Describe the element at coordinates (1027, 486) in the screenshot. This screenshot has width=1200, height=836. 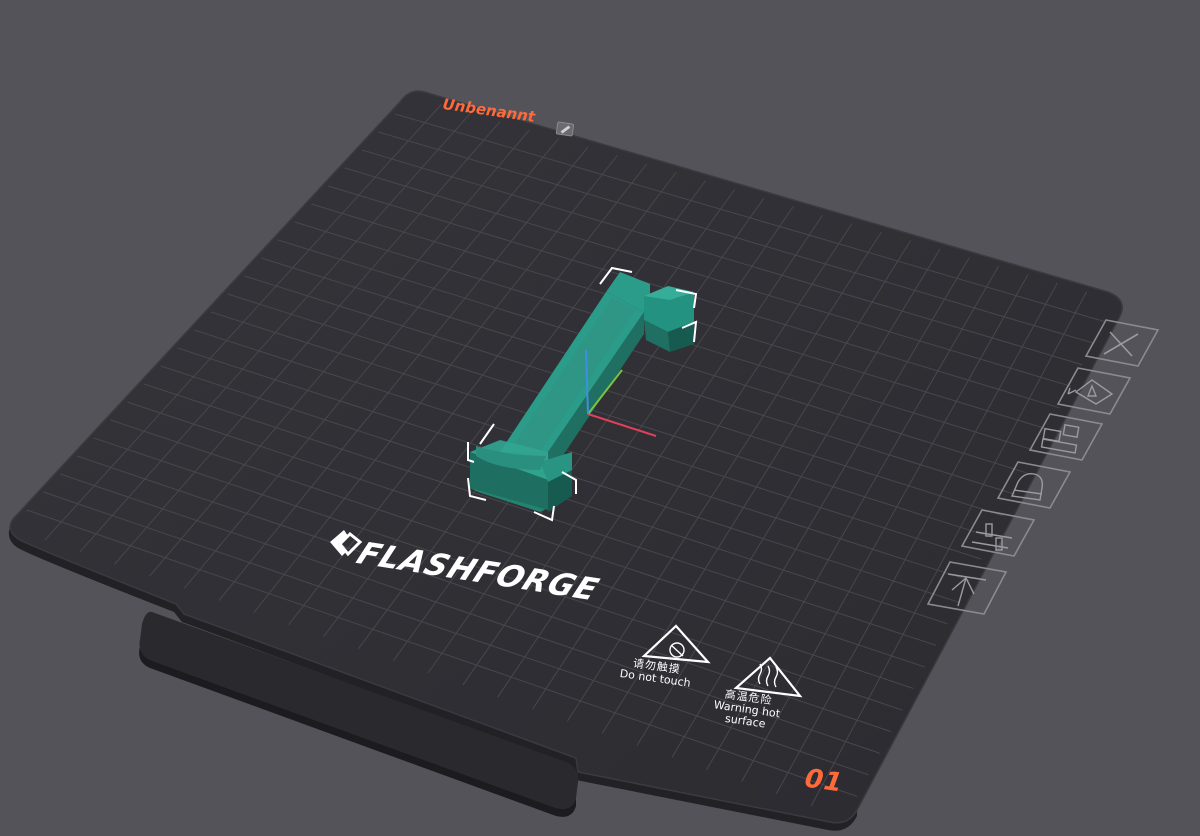
I see `lock-icon` at that location.